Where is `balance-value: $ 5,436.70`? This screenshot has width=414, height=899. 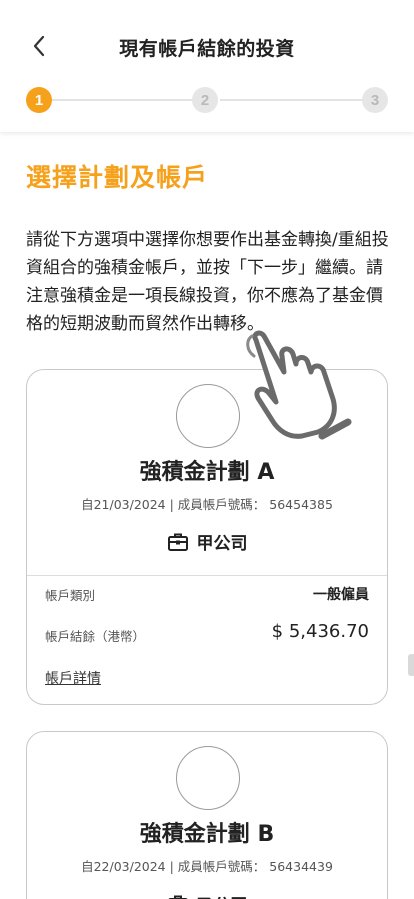 balance-value: $ 5,436.70 is located at coordinates (320, 631).